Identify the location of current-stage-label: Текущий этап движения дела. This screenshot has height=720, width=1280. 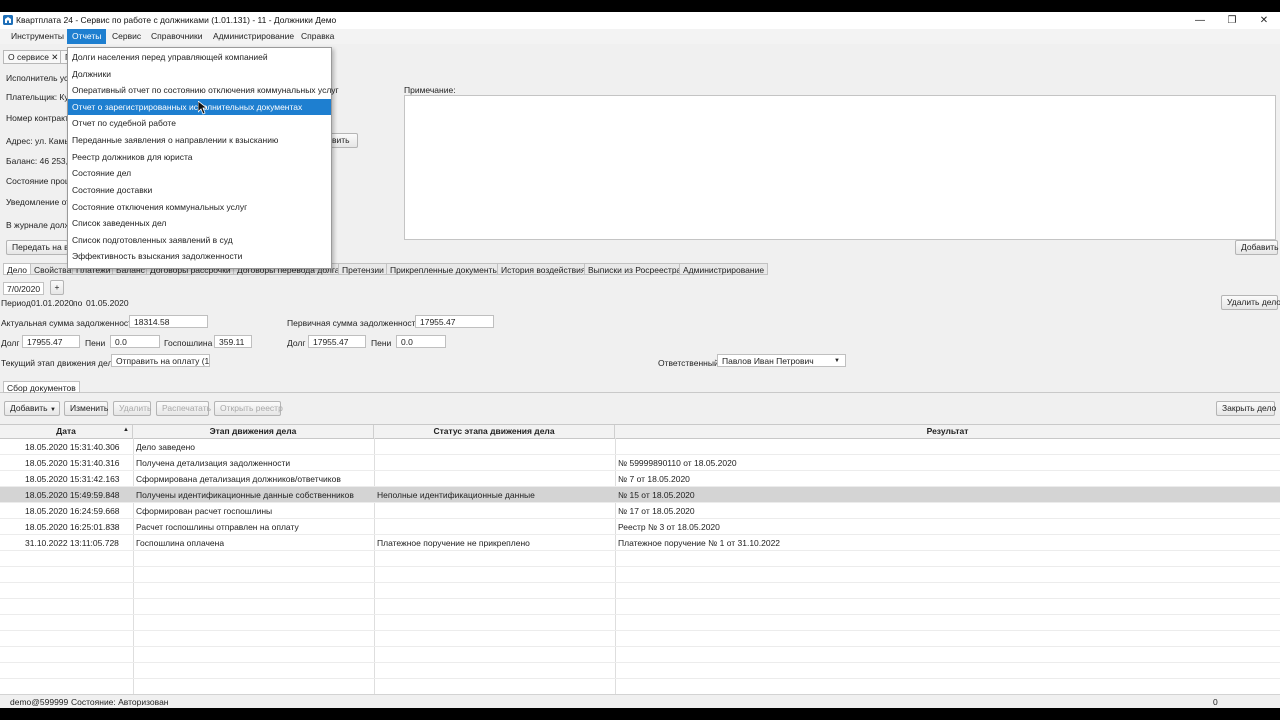
(59, 363).